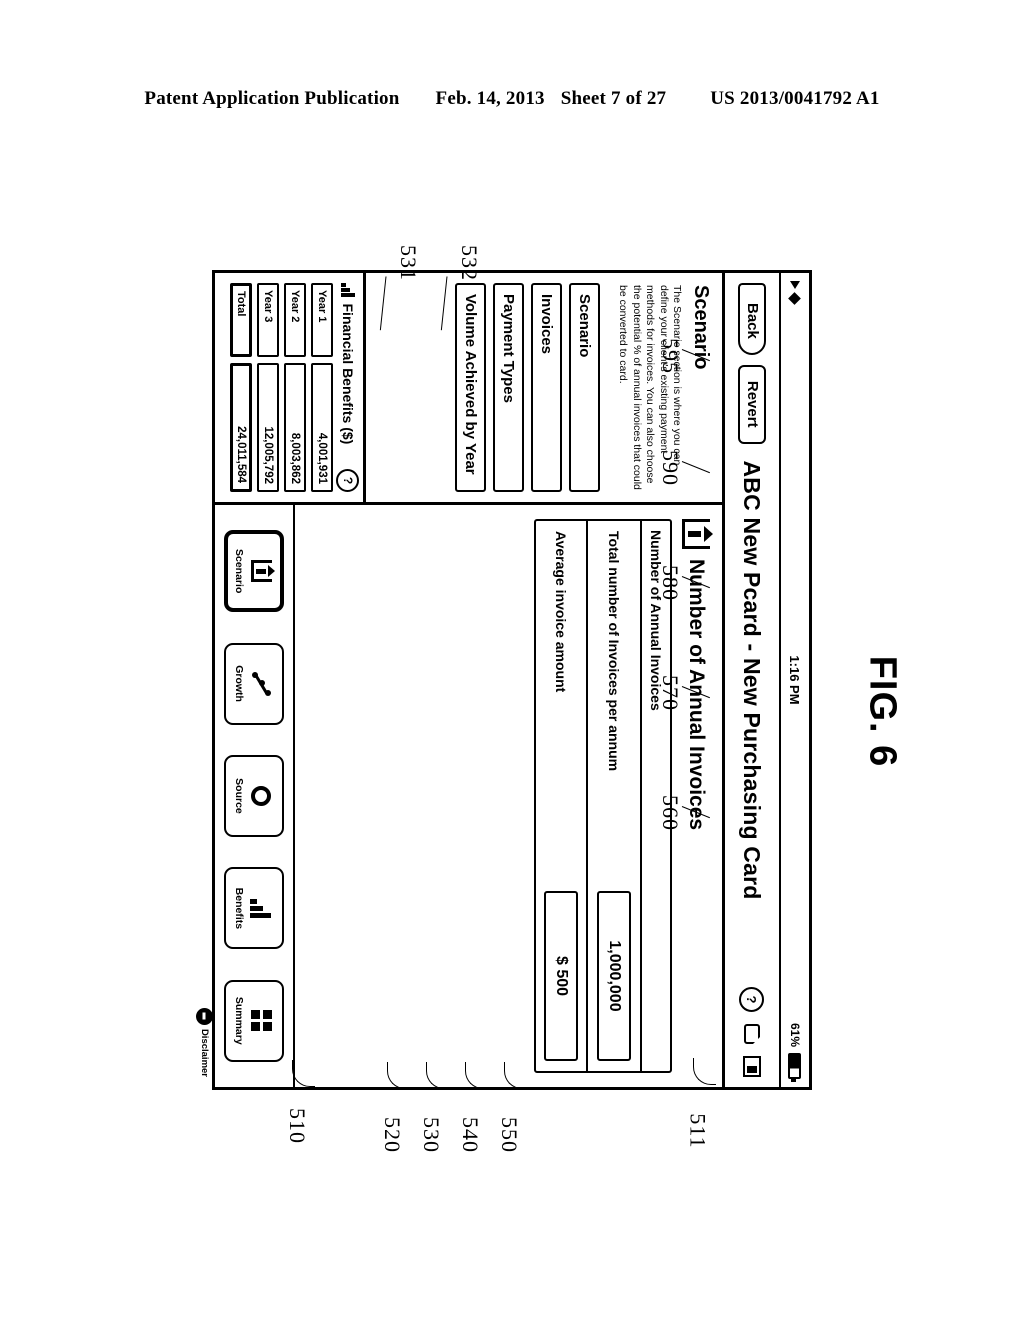  Describe the element at coordinates (795, 1034) in the screenshot. I see `battery-percent-label: 61%` at that location.